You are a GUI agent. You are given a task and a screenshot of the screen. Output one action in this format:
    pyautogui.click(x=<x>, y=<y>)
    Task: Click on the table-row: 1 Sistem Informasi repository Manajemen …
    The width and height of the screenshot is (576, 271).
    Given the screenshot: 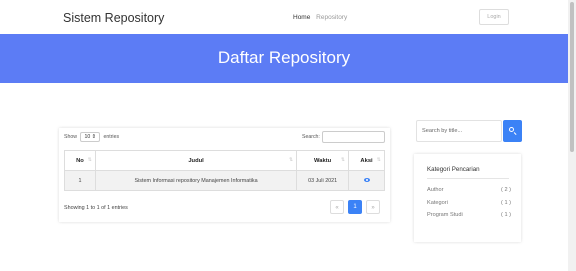 What is the action you would take?
    pyautogui.click(x=224, y=180)
    